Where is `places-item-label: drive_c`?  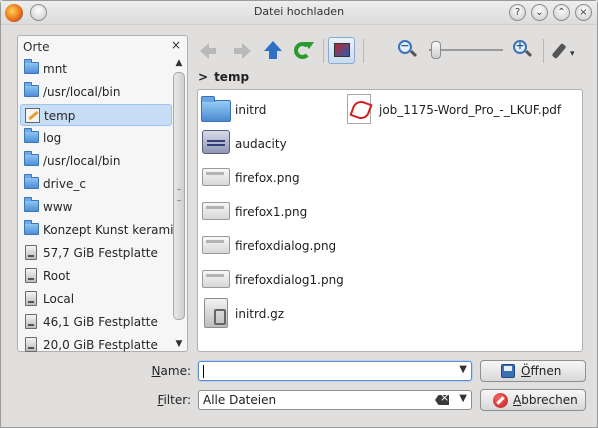
places-item-label: drive_c is located at coordinates (64, 184).